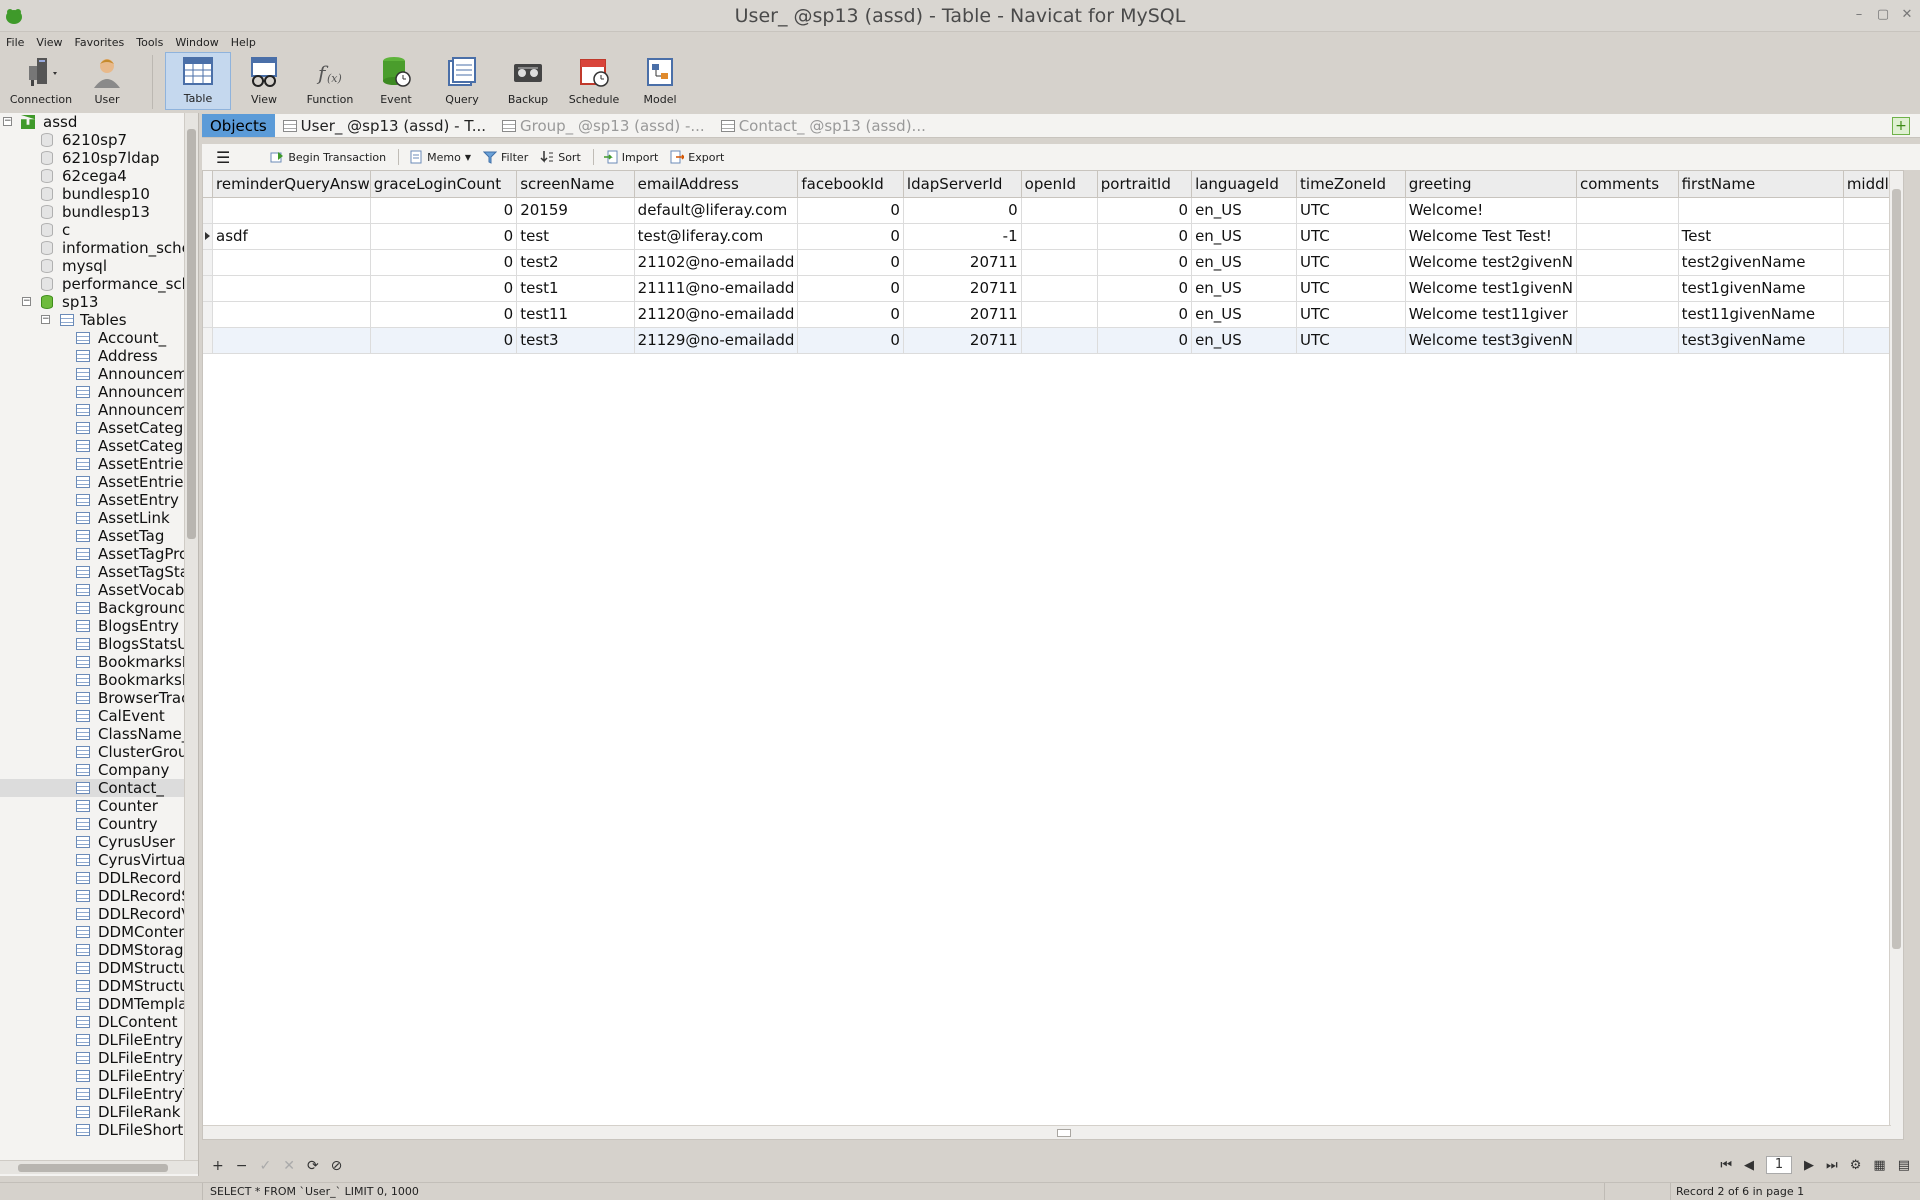 This screenshot has width=1920, height=1200. What do you see at coordinates (94, 572) in the screenshot?
I see `tree-table-item: AssetTagSta` at bounding box center [94, 572].